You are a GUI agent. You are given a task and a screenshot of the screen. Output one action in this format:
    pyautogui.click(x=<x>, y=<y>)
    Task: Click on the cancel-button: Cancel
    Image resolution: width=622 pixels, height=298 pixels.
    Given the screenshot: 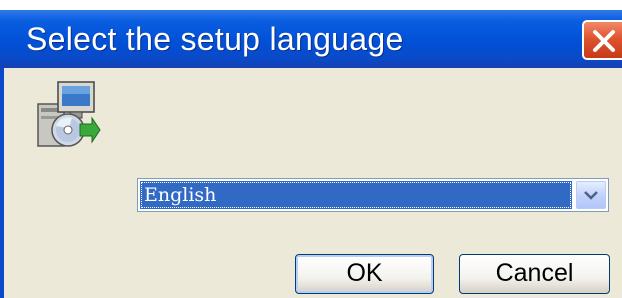 What is the action you would take?
    pyautogui.click(x=534, y=274)
    